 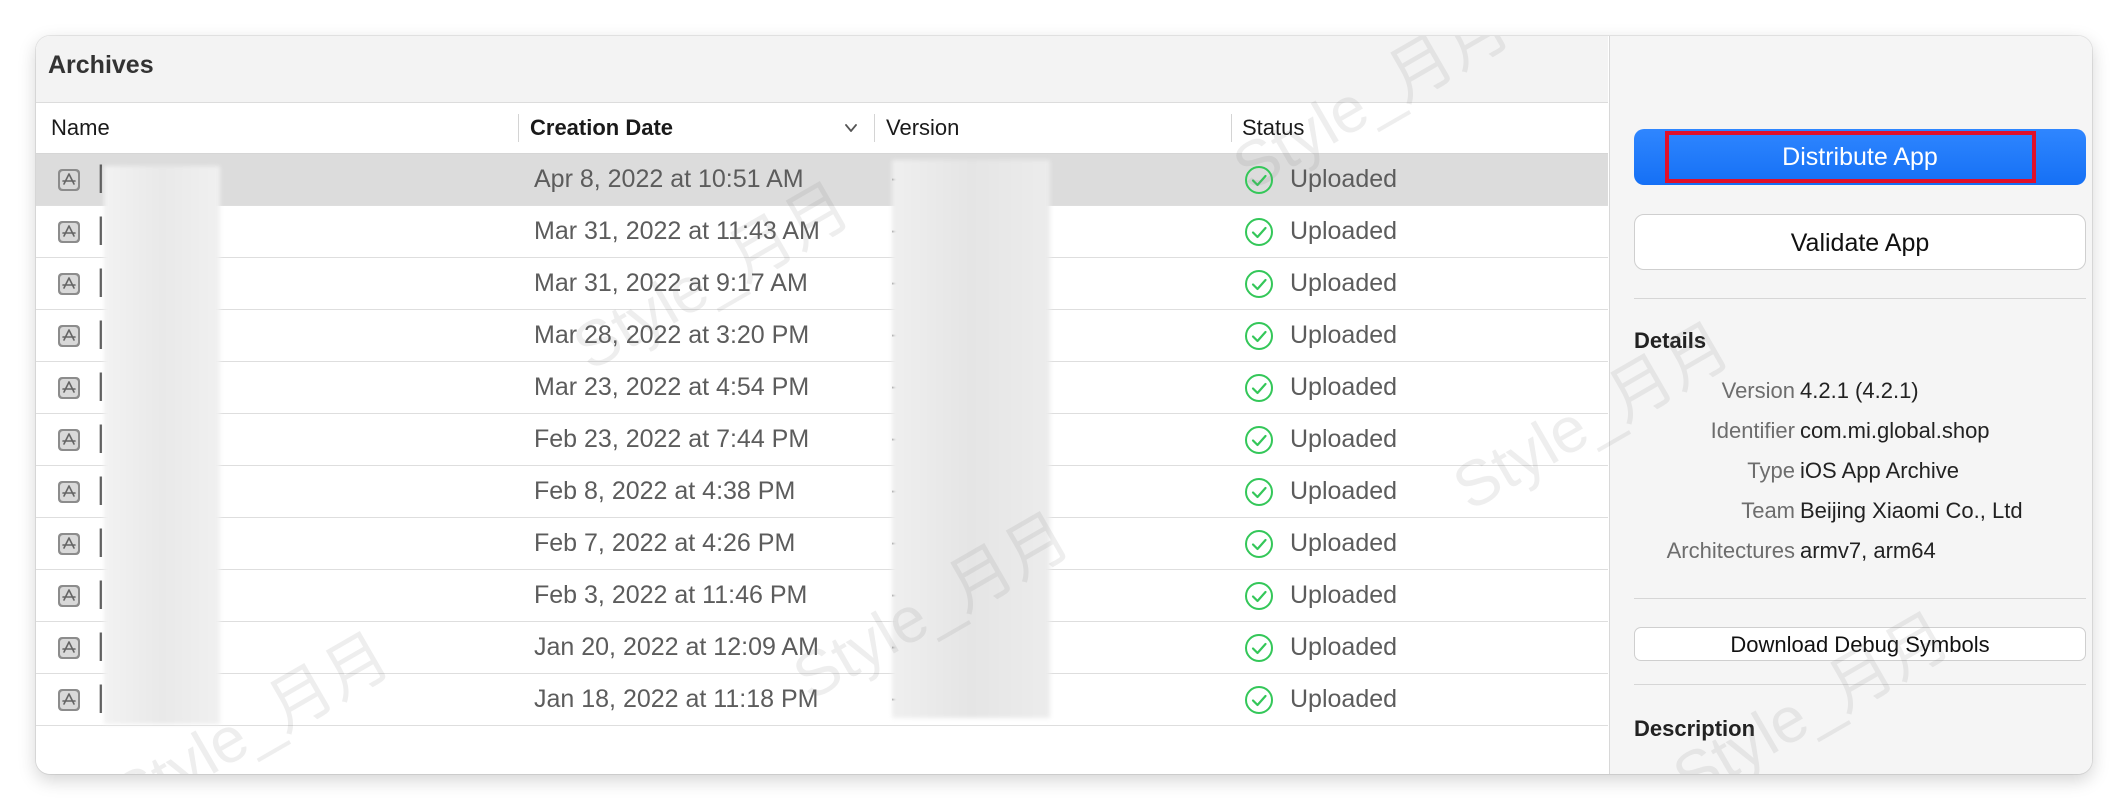 I want to click on column-header-creation-date: Creation Date, so click(x=601, y=128).